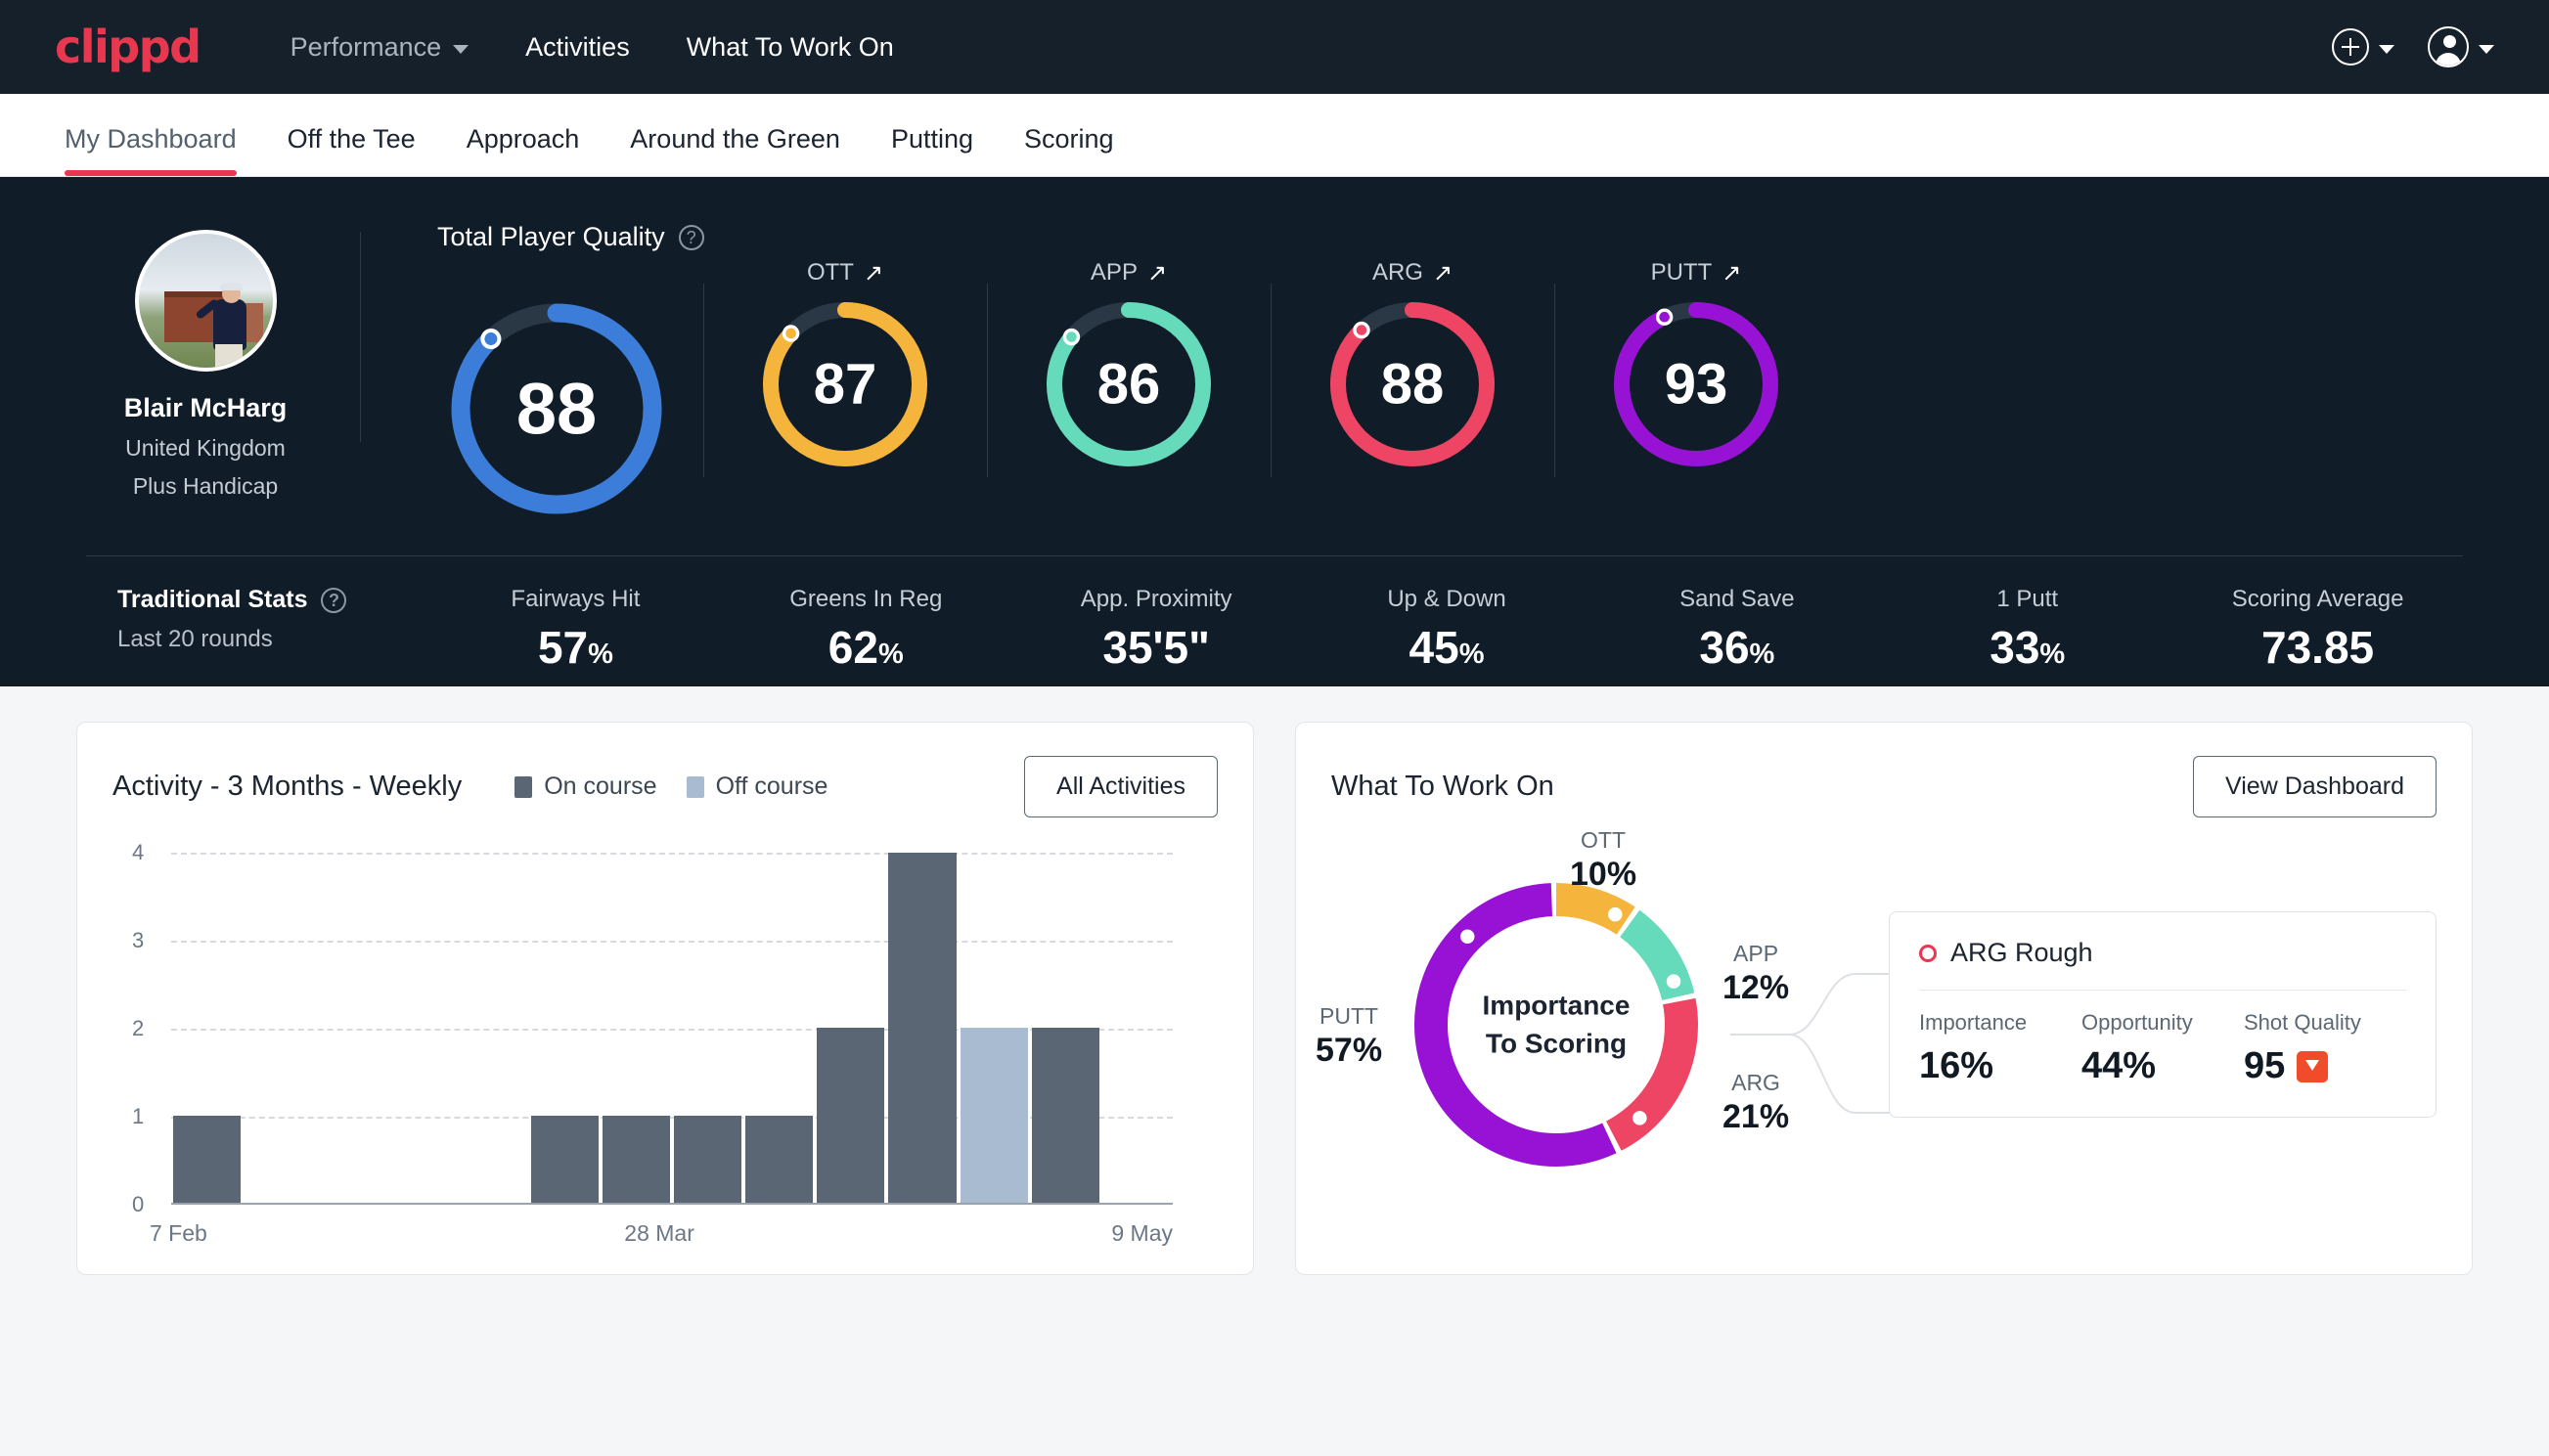 The height and width of the screenshot is (1456, 2549). What do you see at coordinates (1413, 272) in the screenshot?
I see `gauge-arg-label: ARG ↗` at bounding box center [1413, 272].